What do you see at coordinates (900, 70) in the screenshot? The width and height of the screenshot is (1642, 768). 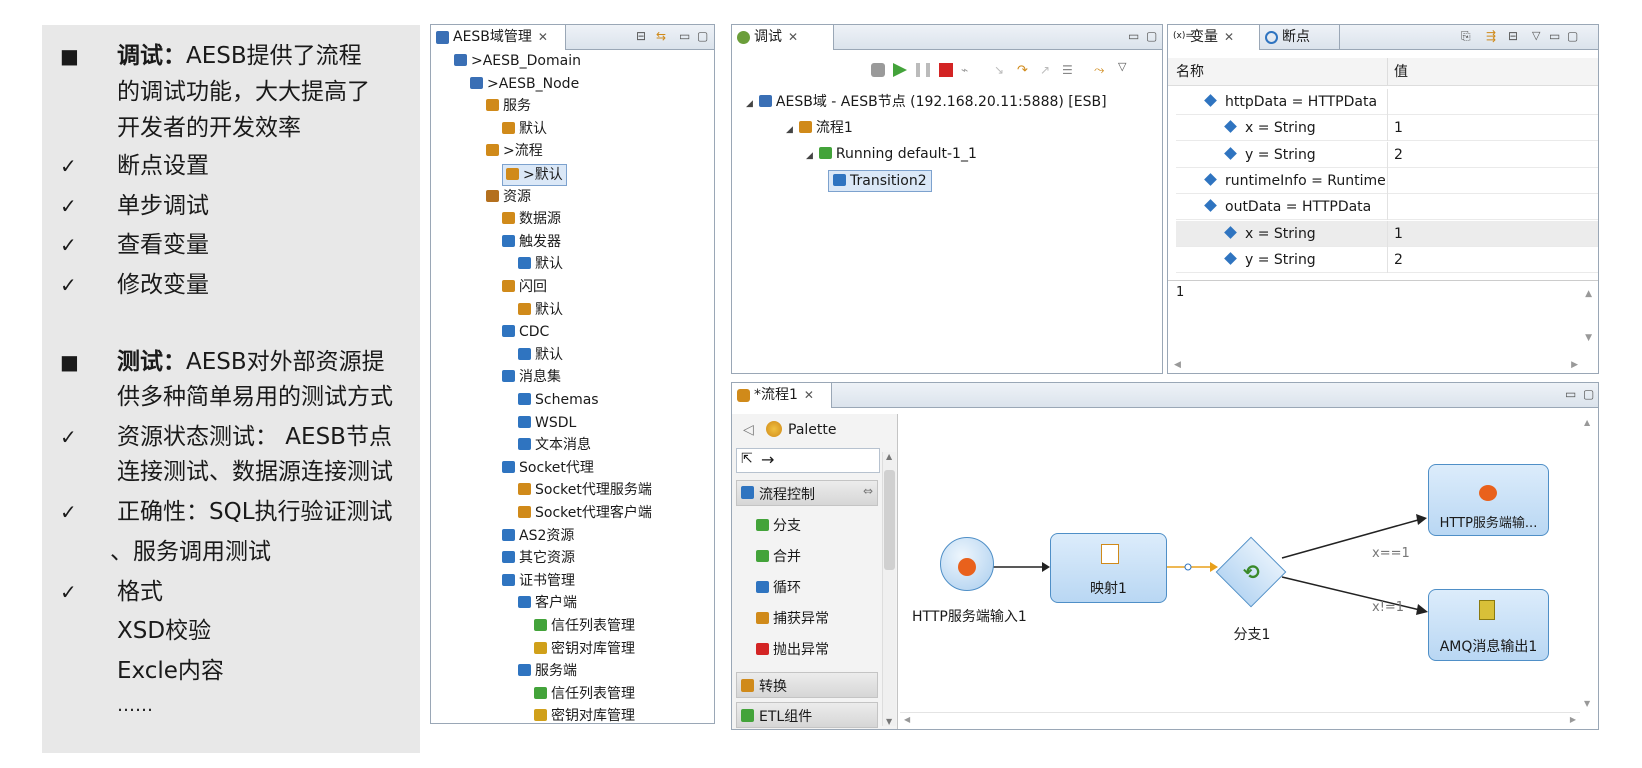 I see `resume-icon` at bounding box center [900, 70].